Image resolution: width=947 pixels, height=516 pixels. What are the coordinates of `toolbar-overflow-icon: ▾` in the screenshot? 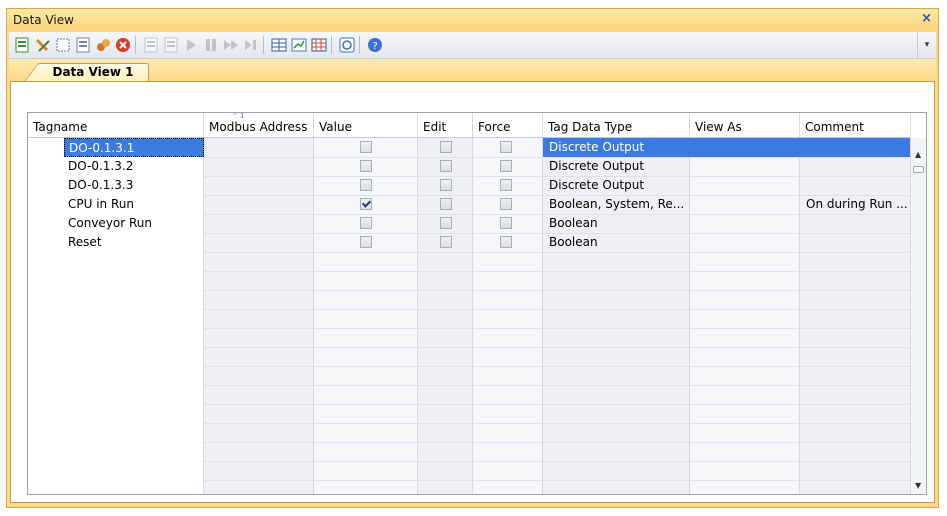 It's located at (926, 45).